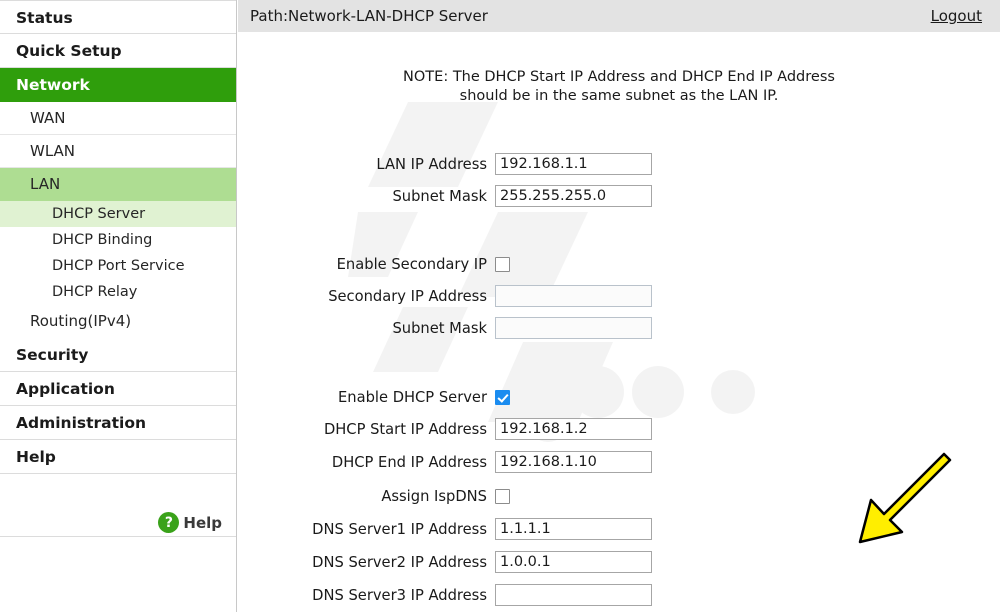 The height and width of the screenshot is (612, 1000). I want to click on dns-server1-label: DNS Server1 IP Address, so click(399, 529).